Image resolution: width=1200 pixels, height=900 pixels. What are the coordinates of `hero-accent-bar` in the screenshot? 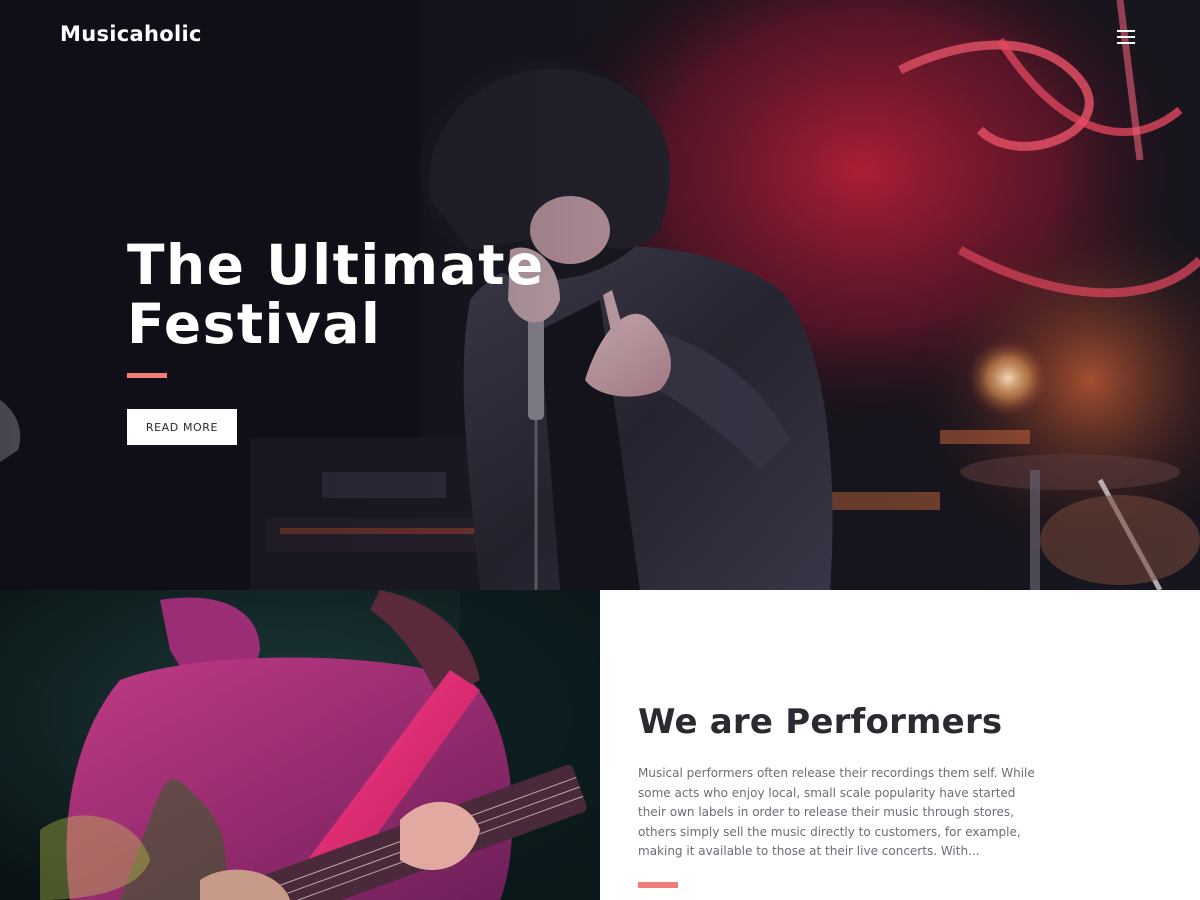 It's located at (147, 375).